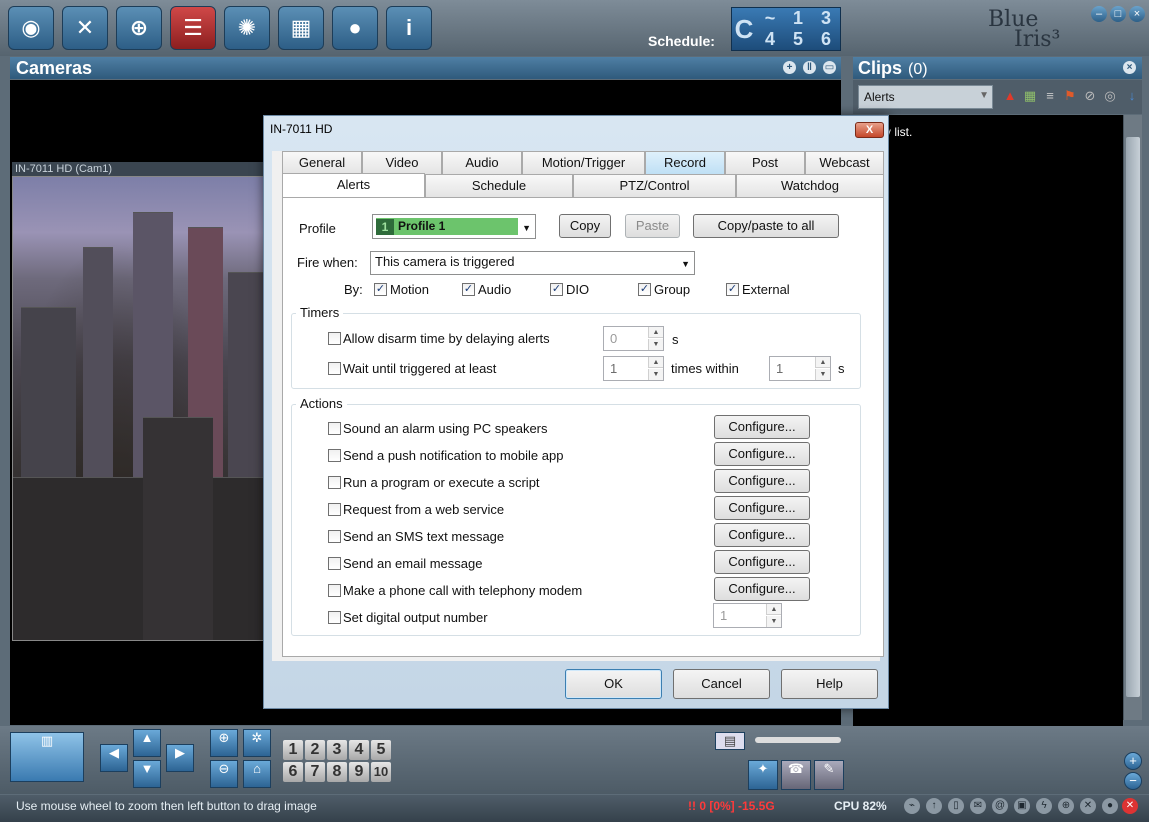  What do you see at coordinates (499, 185) in the screenshot?
I see `tab-schedule: Schedule` at bounding box center [499, 185].